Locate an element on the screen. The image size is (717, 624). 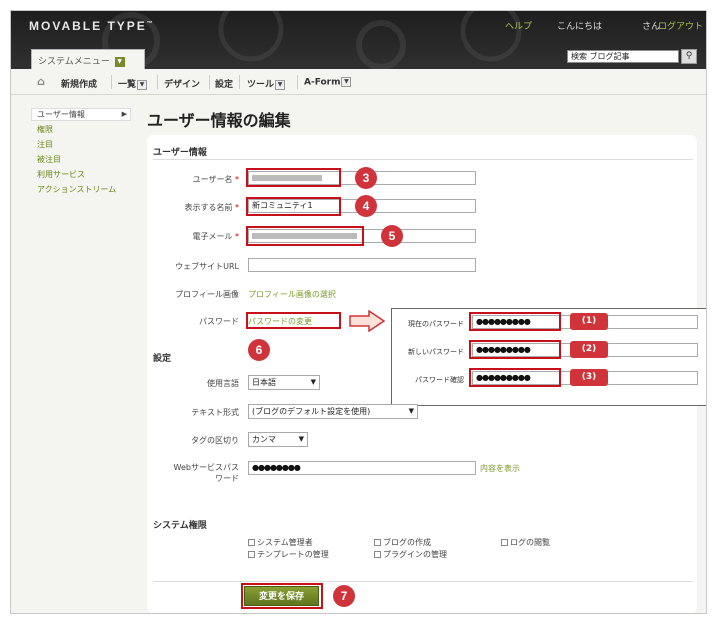
save-button: 変更を保存 is located at coordinates (281, 596).